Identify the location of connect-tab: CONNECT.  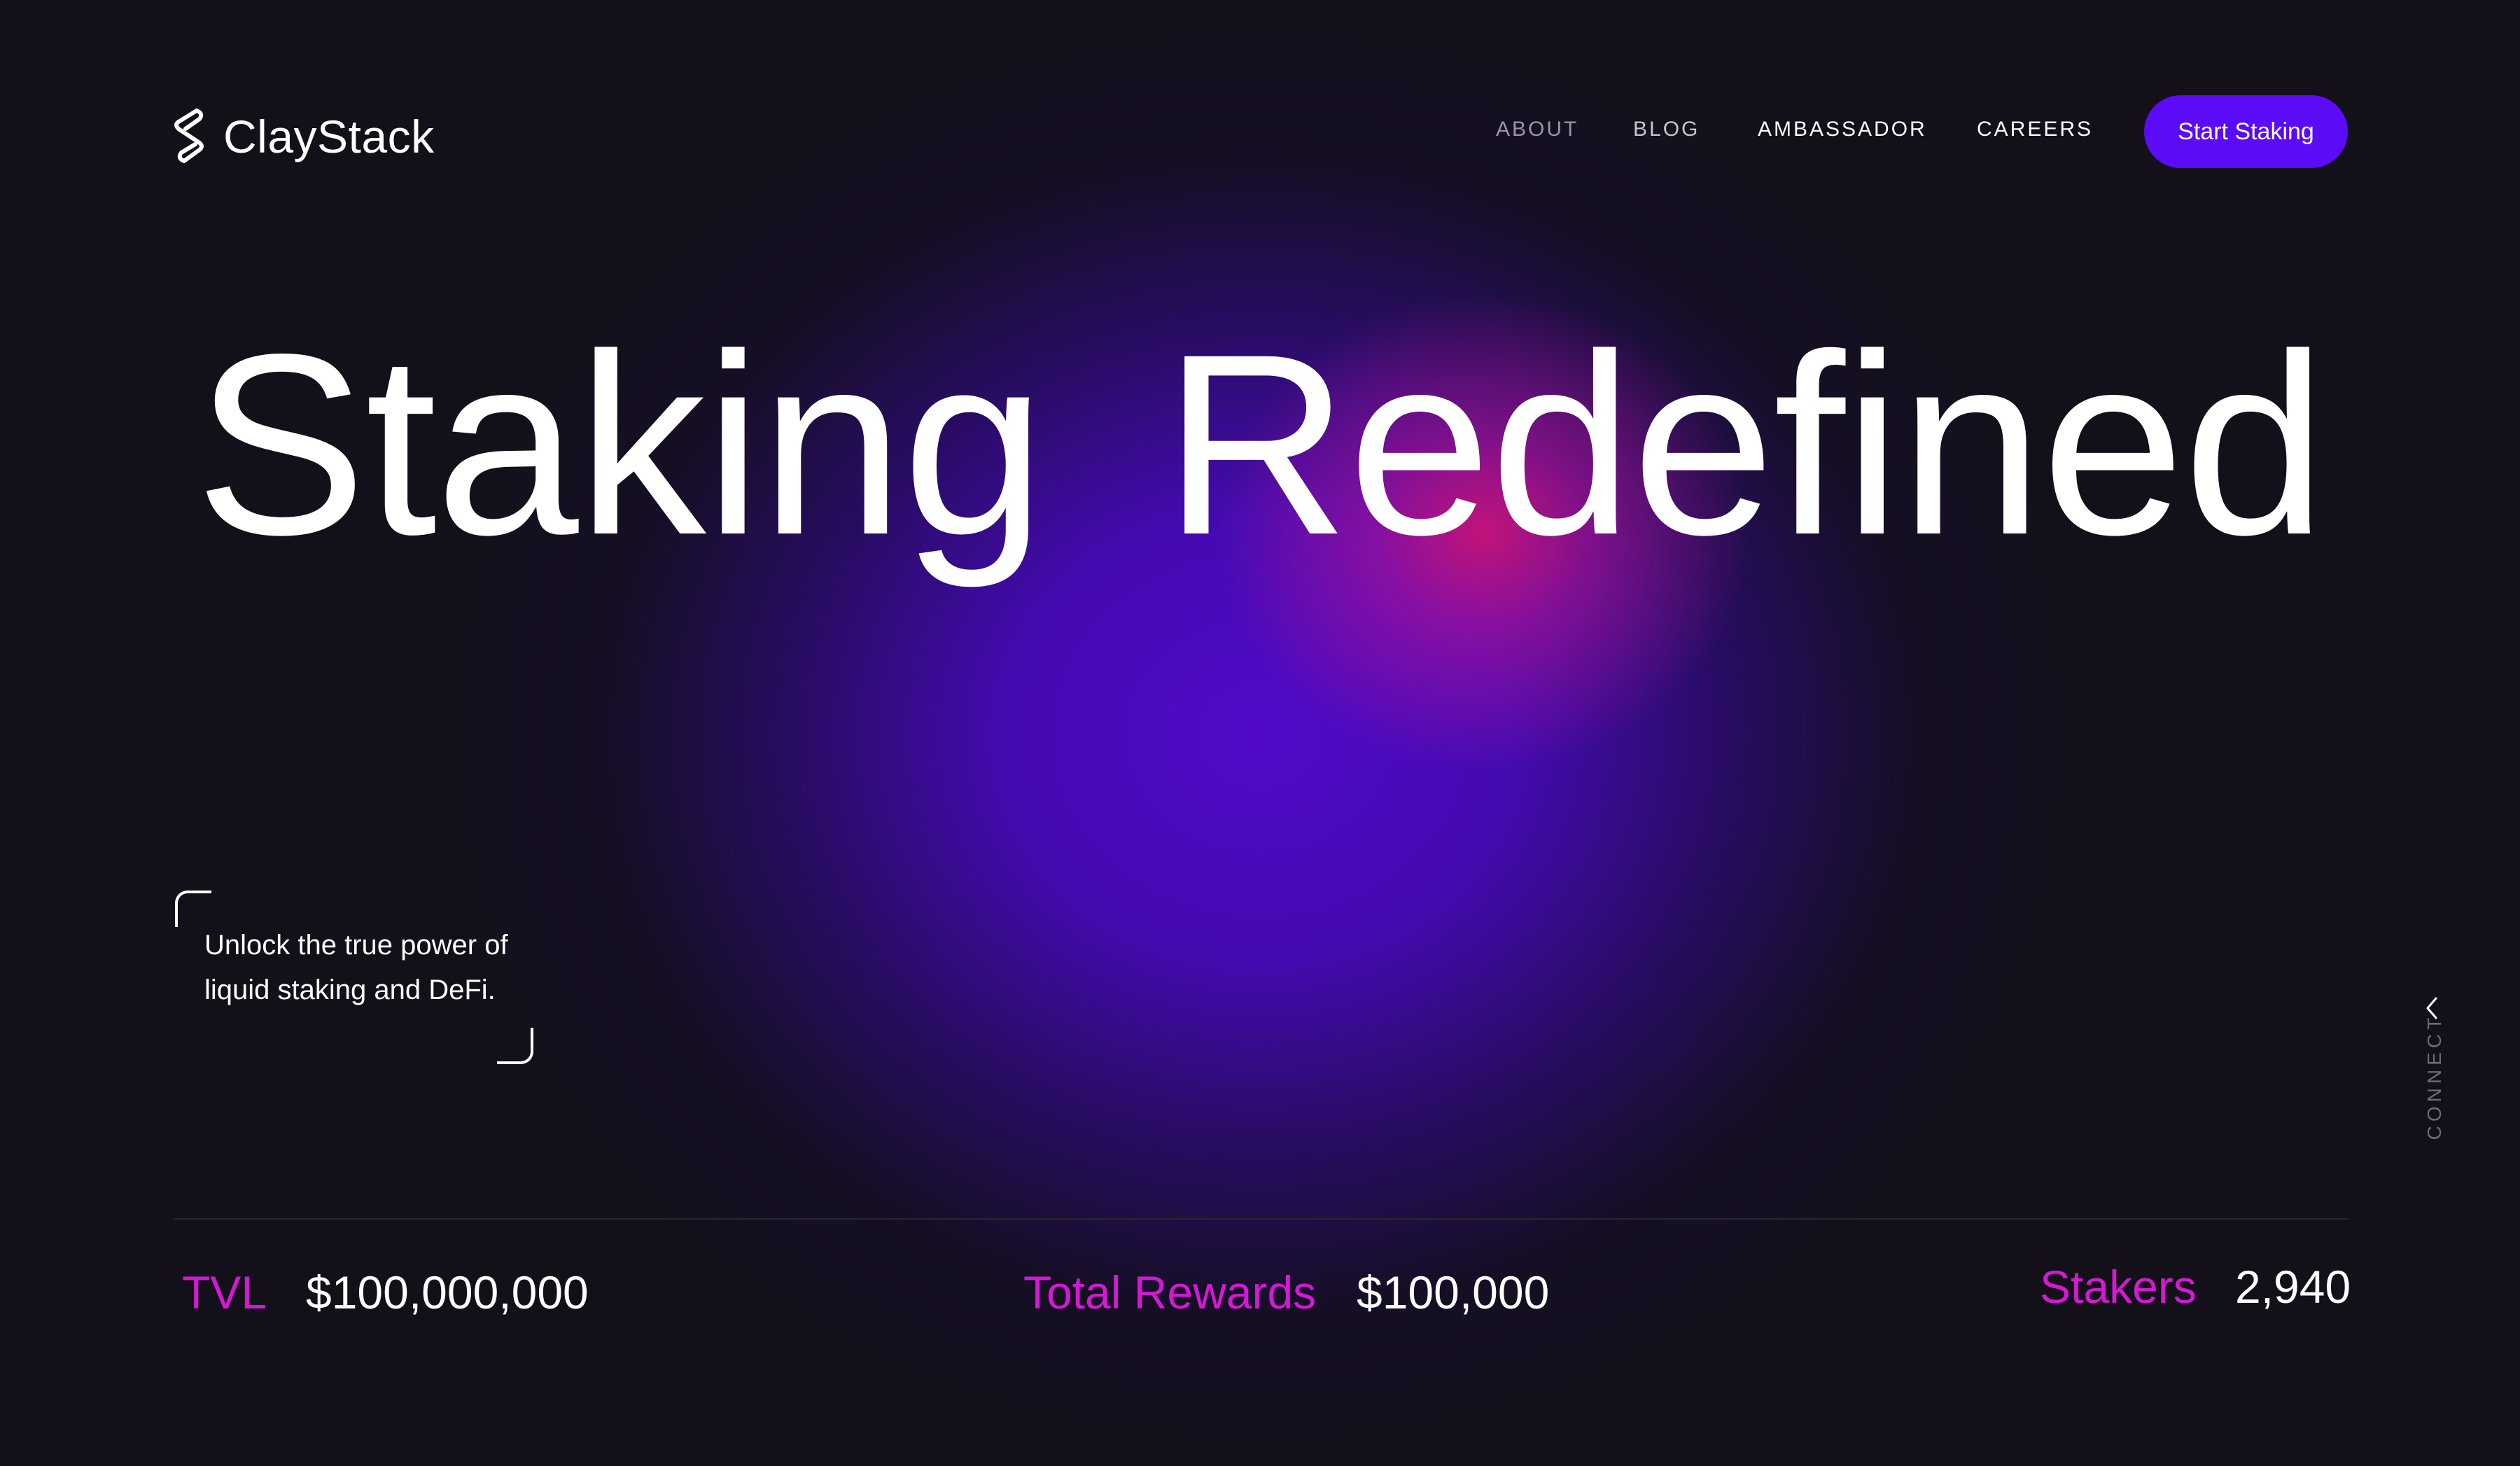
(2434, 1077).